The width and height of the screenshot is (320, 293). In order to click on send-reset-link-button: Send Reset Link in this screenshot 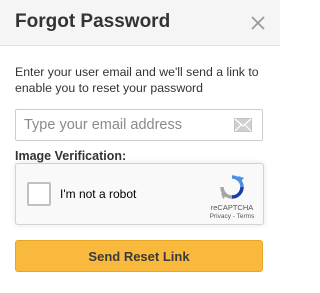, I will do `click(139, 256)`.